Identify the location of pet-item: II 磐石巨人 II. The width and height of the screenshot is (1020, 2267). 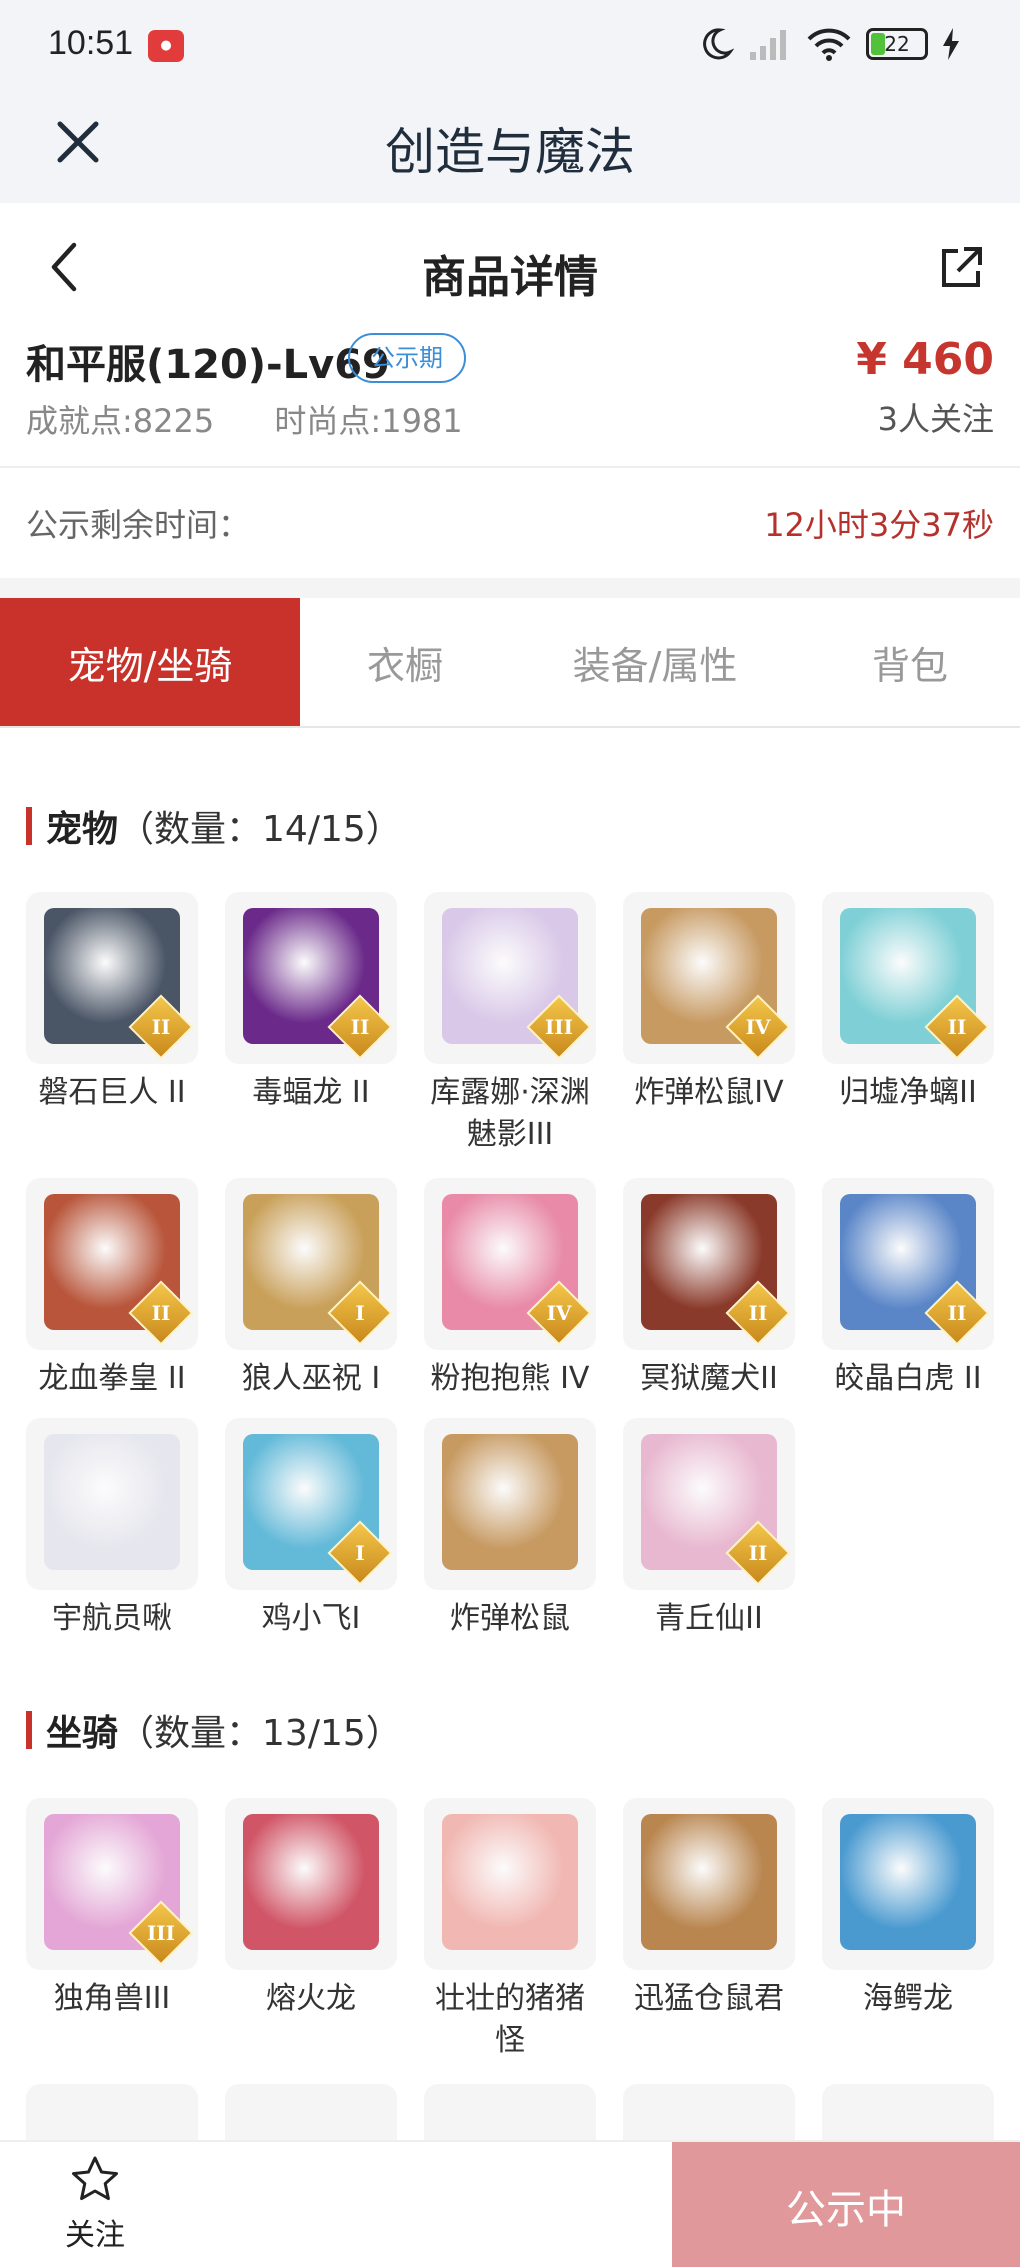
(112, 1003).